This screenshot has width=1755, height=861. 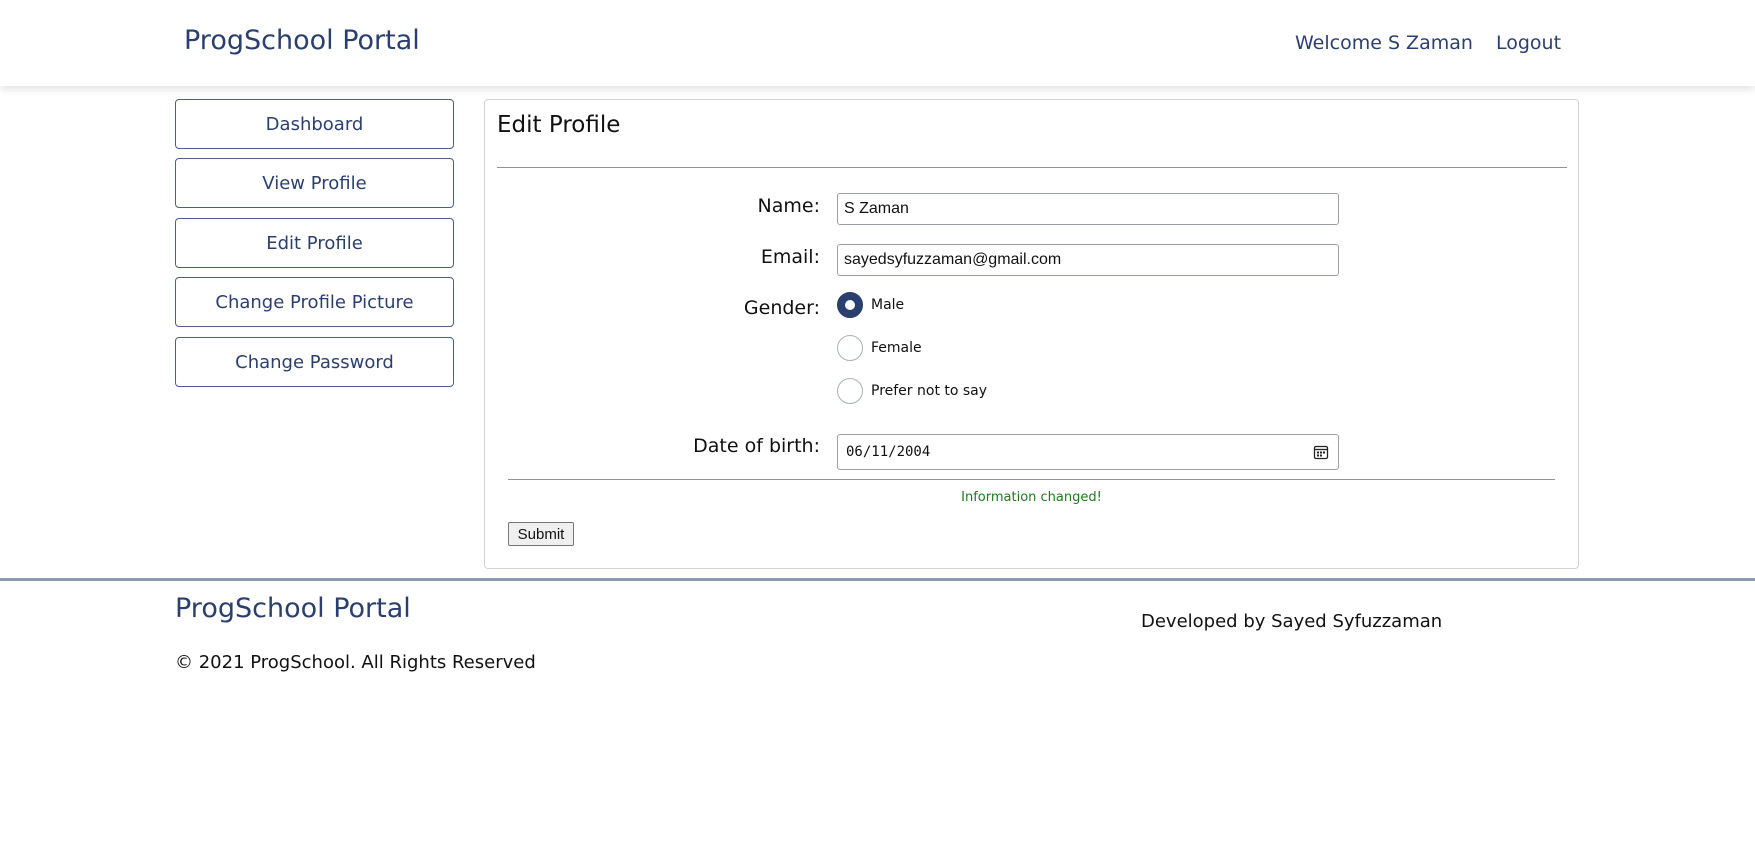 What do you see at coordinates (781, 308) in the screenshot?
I see `gender-label: Gender:` at bounding box center [781, 308].